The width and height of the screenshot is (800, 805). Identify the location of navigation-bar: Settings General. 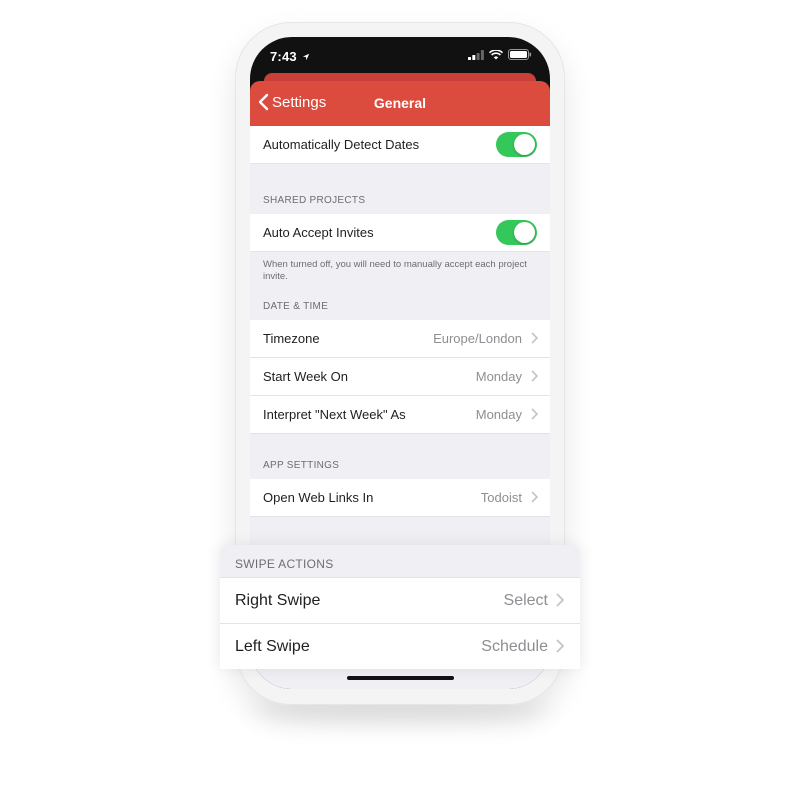
(400, 103).